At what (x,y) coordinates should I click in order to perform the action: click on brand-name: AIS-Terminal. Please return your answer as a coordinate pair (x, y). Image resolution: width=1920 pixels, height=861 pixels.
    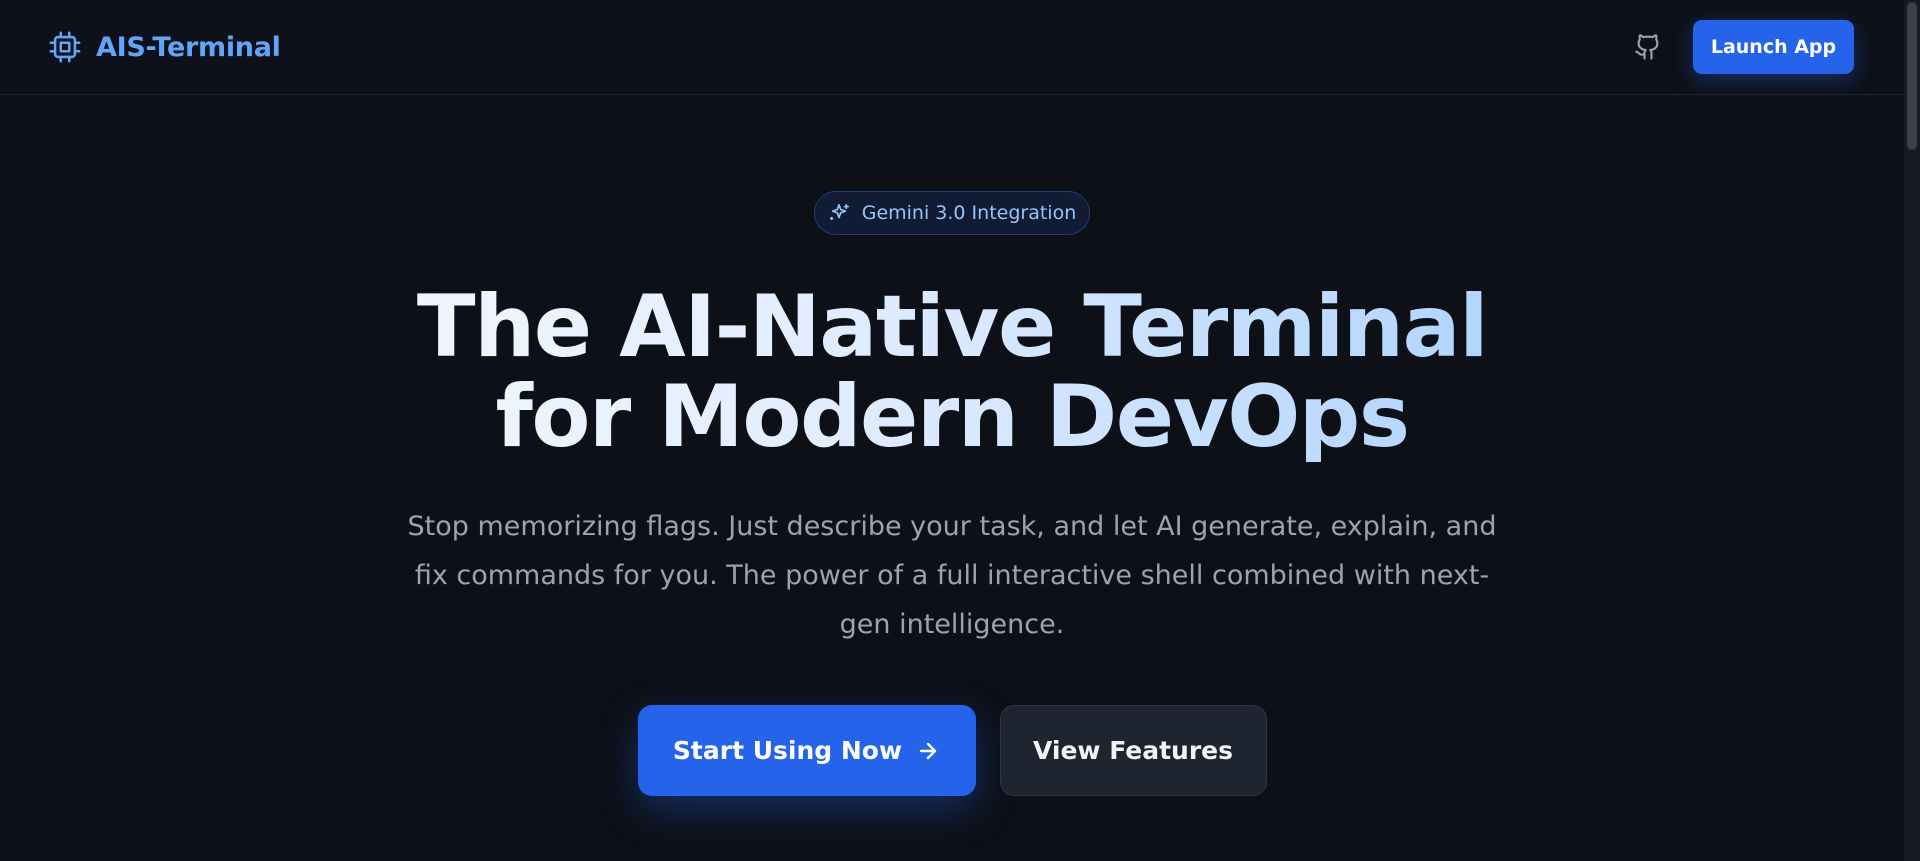
    Looking at the image, I should click on (188, 47).